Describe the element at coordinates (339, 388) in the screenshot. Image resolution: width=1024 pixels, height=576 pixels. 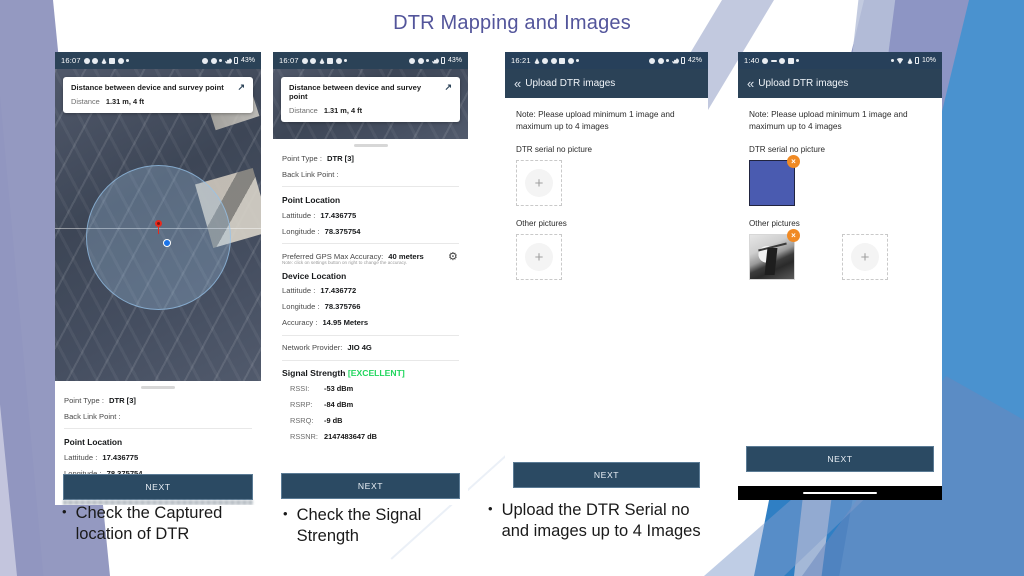
I see `rssi-value: -53 dBm` at that location.